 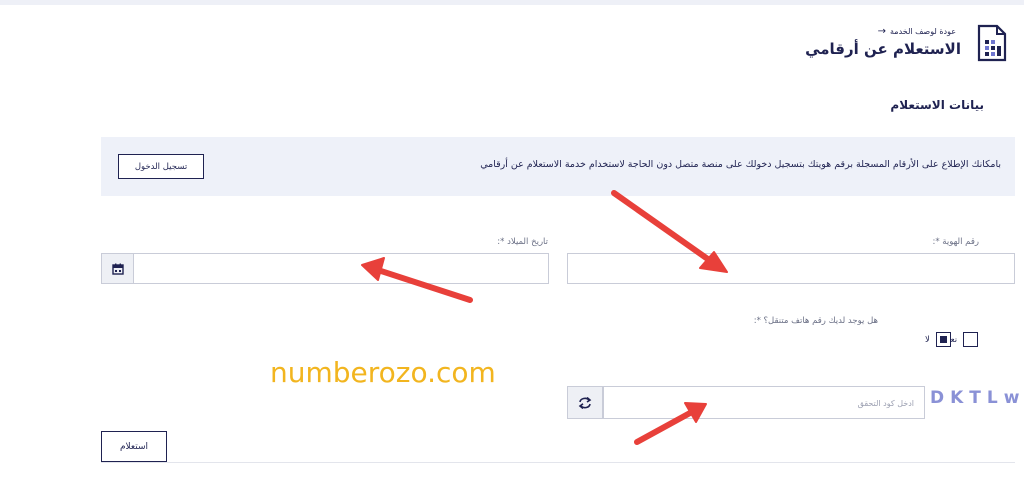 What do you see at coordinates (670, 423) in the screenshot?
I see `annotation-arrow-captcha` at bounding box center [670, 423].